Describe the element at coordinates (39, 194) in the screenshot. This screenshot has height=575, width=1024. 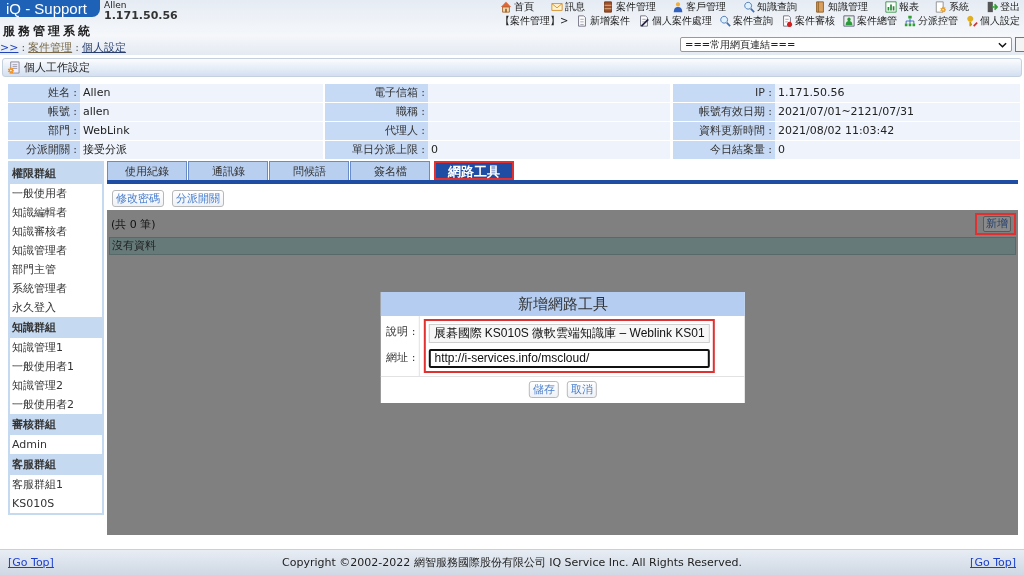
I see `group-member: 一般使用者` at that location.